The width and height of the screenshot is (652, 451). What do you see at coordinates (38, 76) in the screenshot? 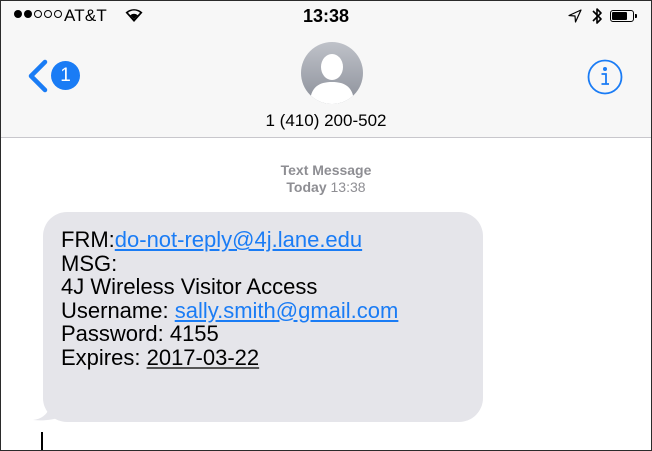
I see `chevron-left-icon` at bounding box center [38, 76].